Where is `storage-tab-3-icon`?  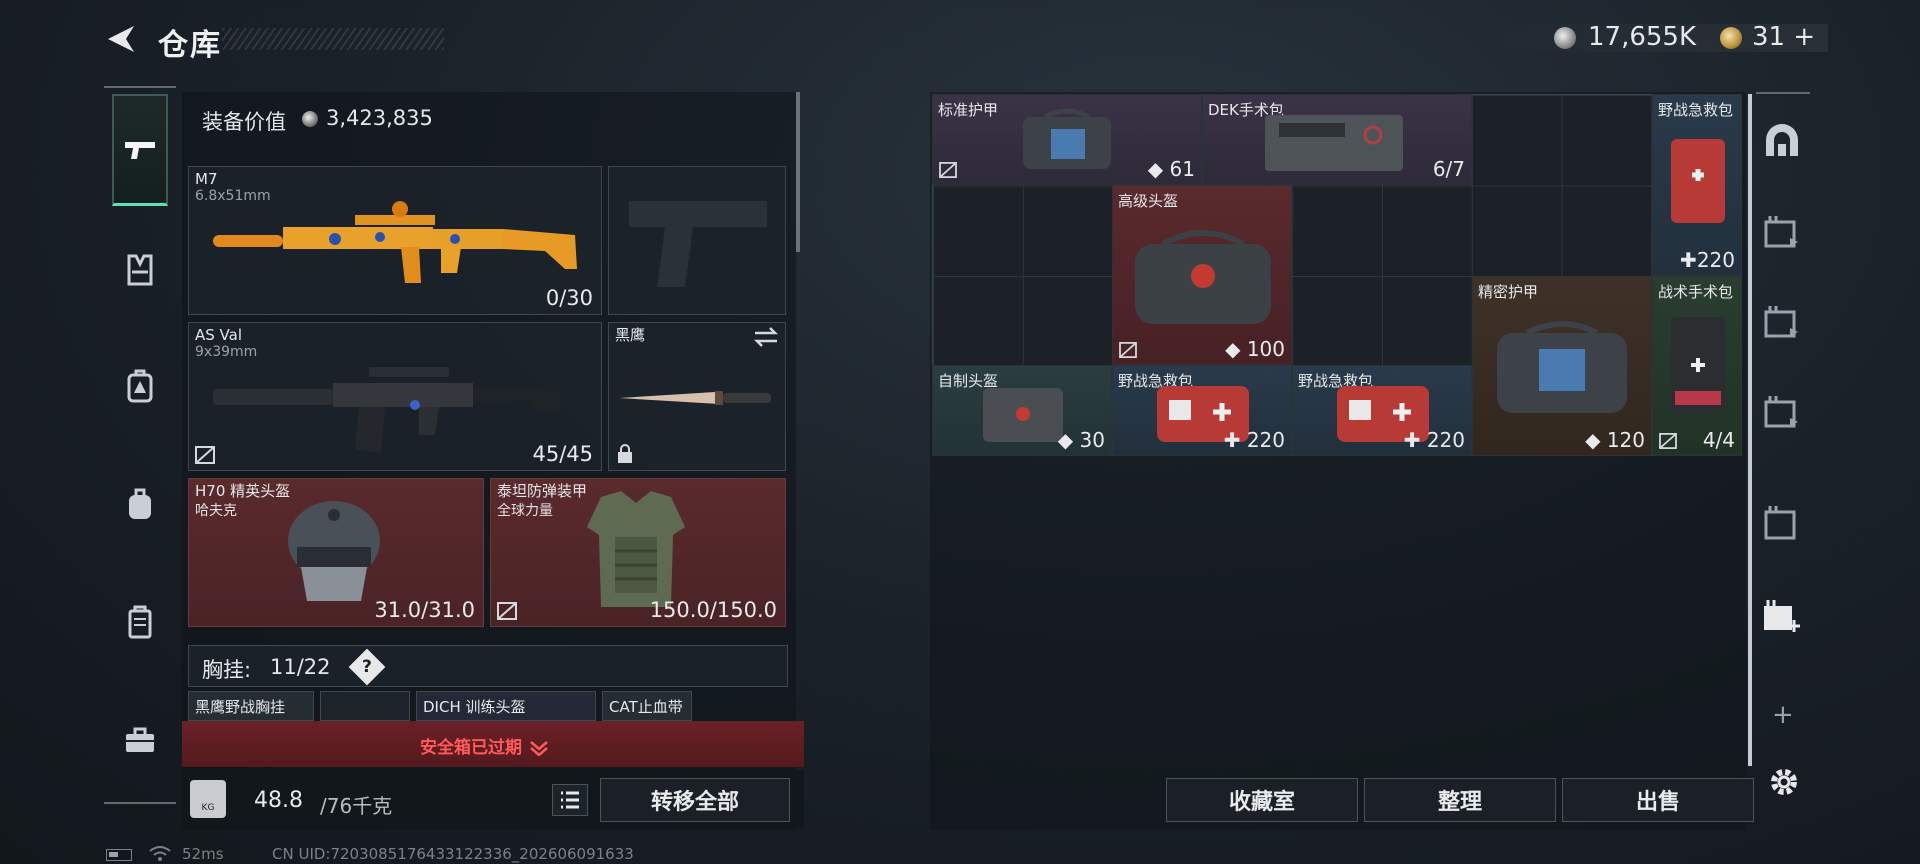
storage-tab-3-icon is located at coordinates (1782, 412).